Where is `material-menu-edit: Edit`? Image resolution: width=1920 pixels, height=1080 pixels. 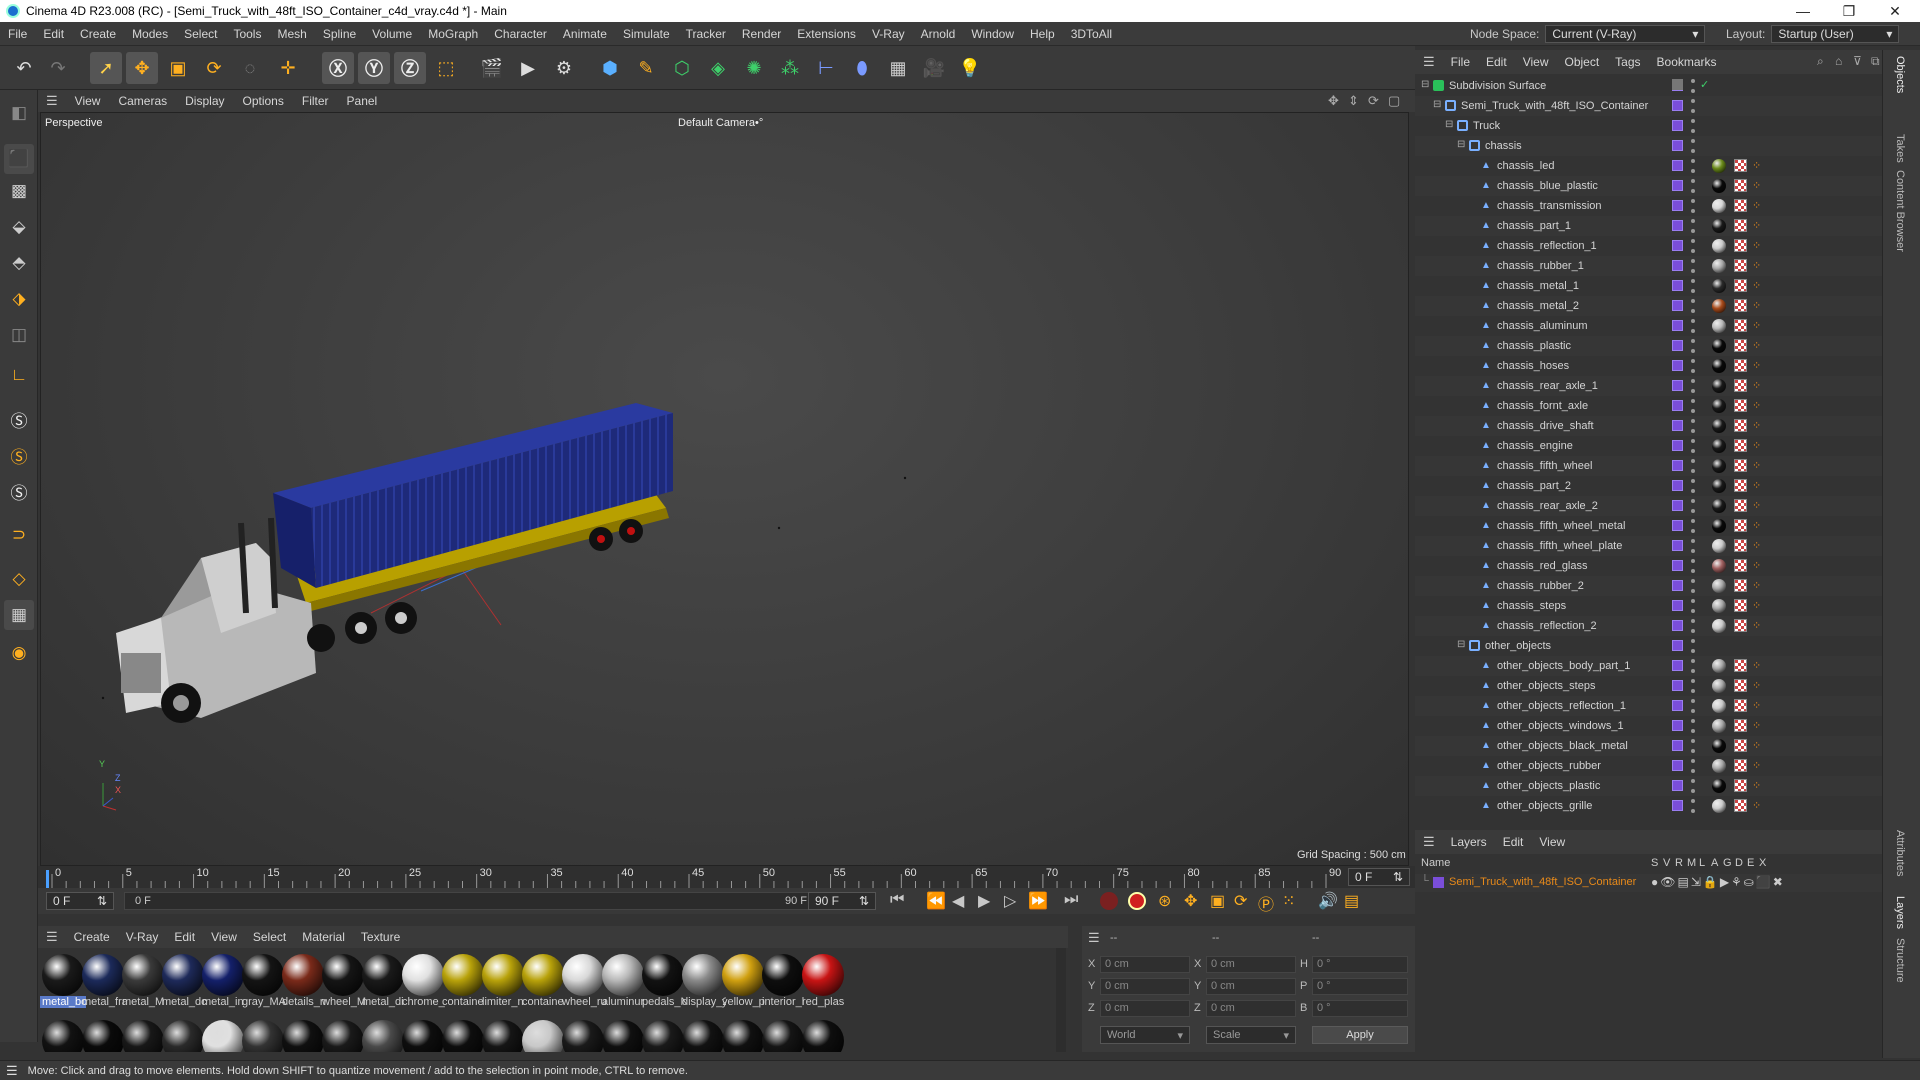
material-menu-edit: Edit is located at coordinates (184, 937).